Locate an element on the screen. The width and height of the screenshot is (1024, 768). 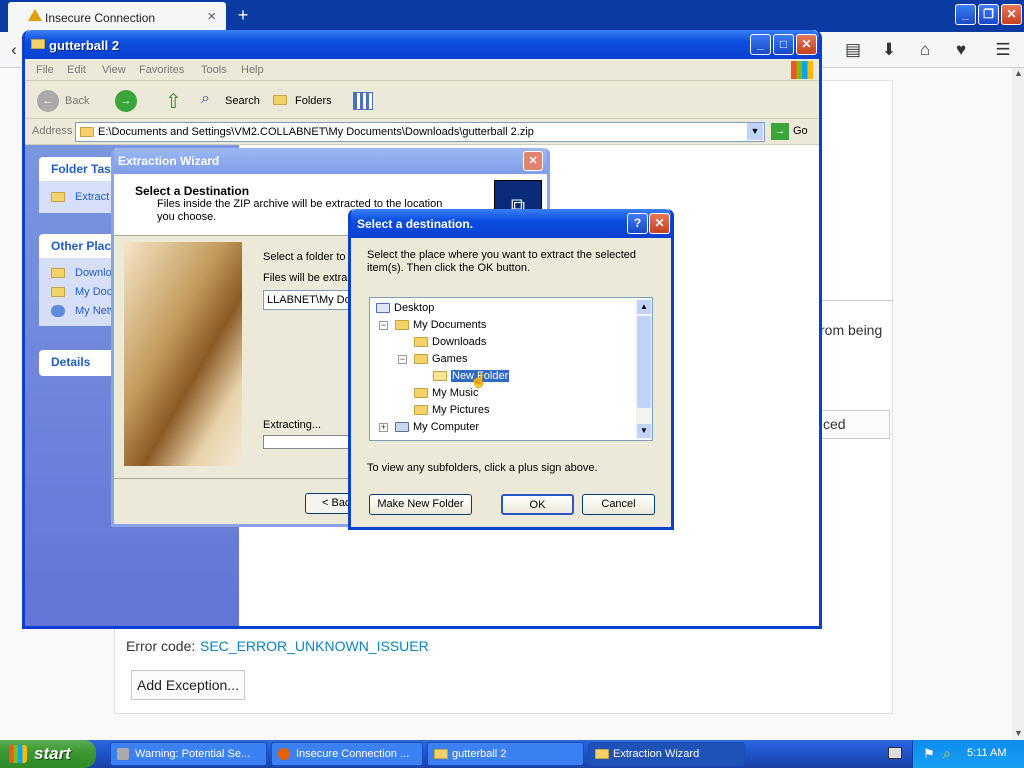
views-icon is located at coordinates (363, 101).